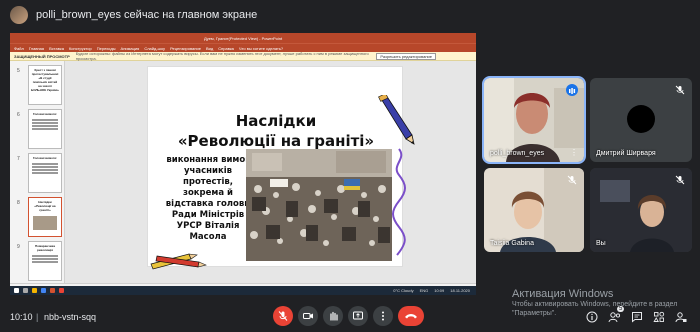 The height and width of the screenshot is (332, 700). Describe the element at coordinates (614, 317) in the screenshot. I see `people-icon` at that location.